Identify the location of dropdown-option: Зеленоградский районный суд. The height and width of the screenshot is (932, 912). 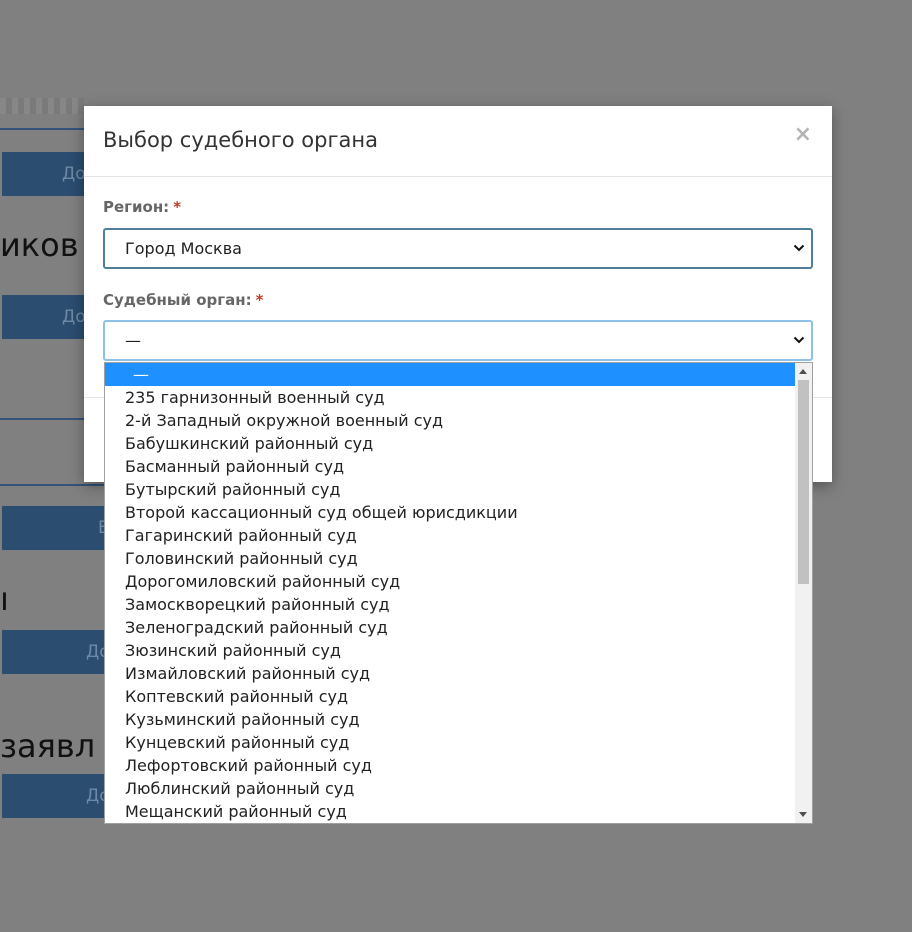
(450, 627).